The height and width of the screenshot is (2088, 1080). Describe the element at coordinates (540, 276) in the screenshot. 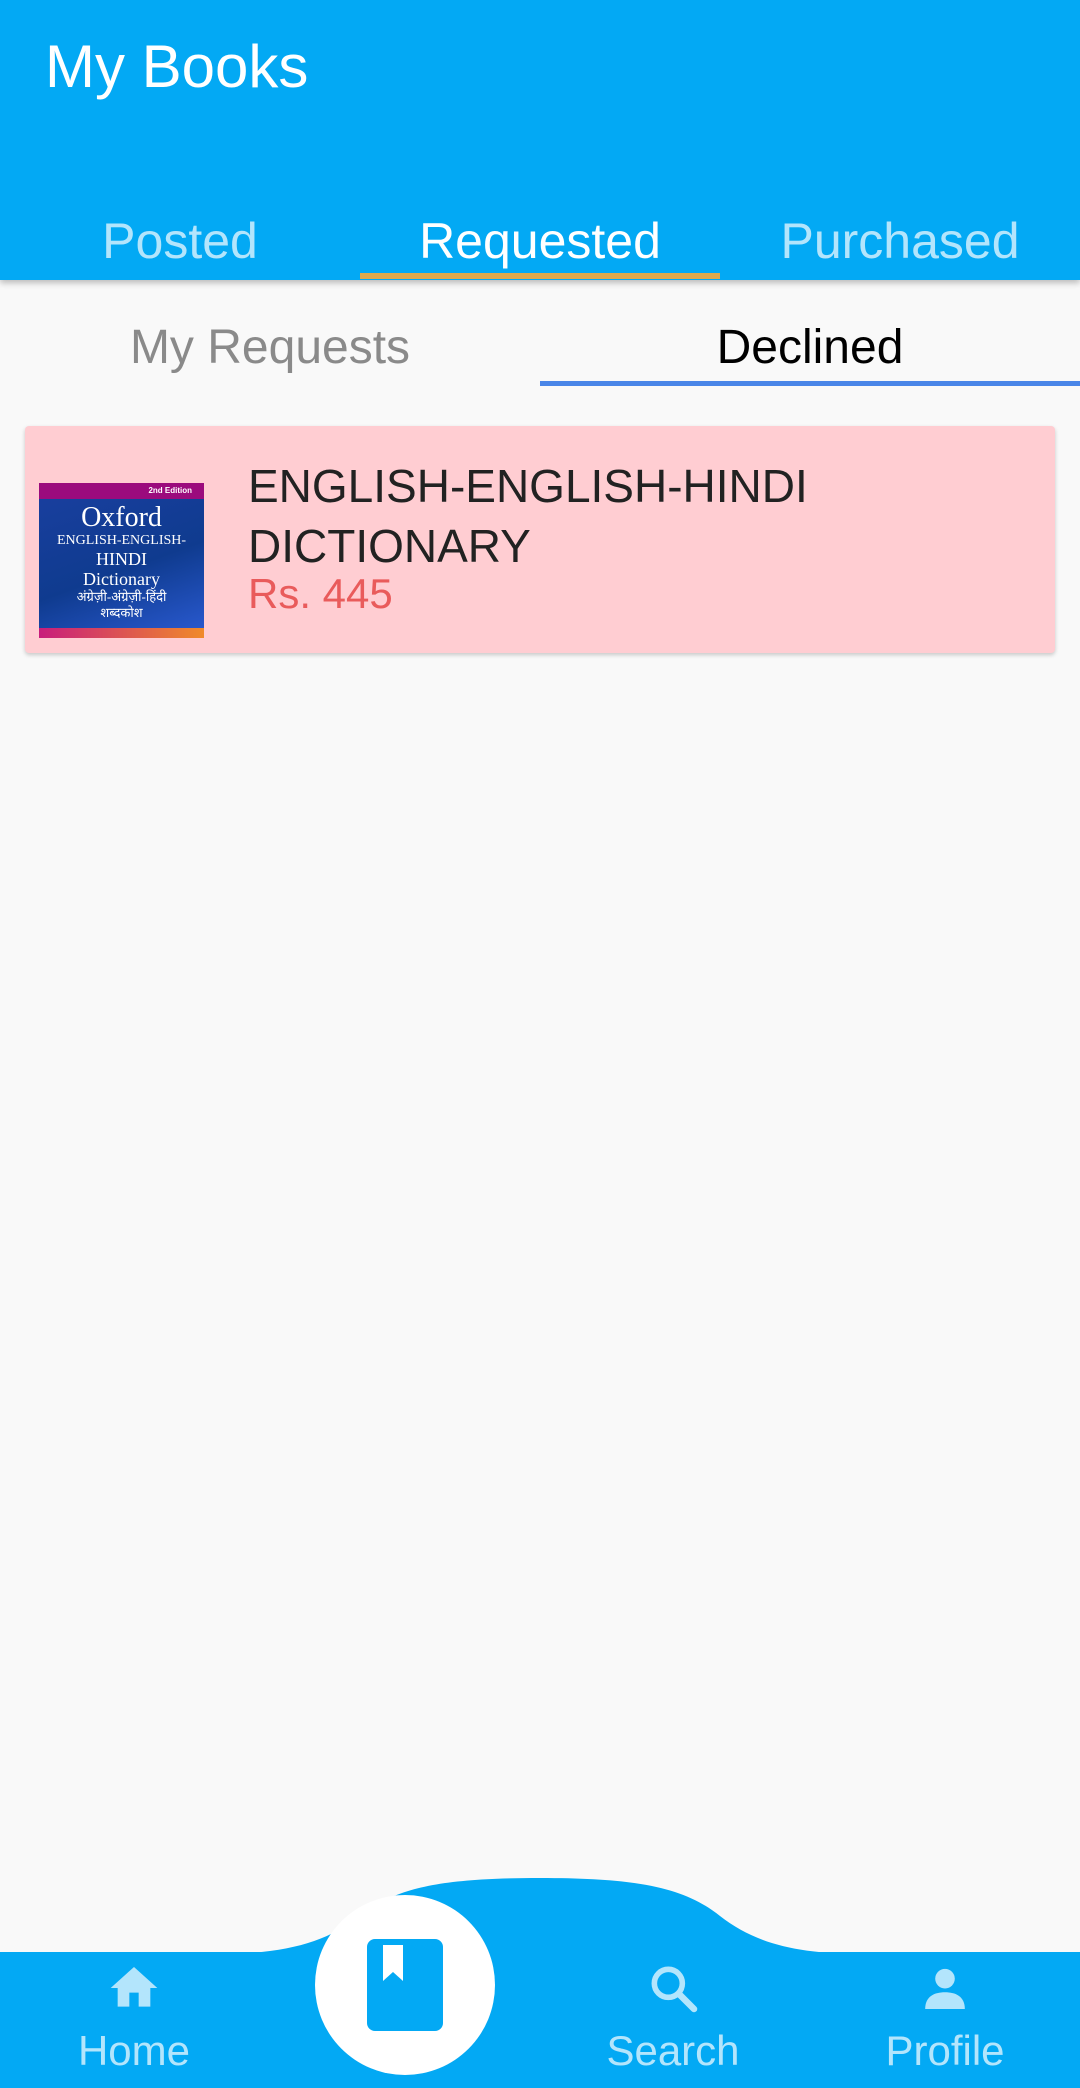

I see `tab-indicator` at that location.